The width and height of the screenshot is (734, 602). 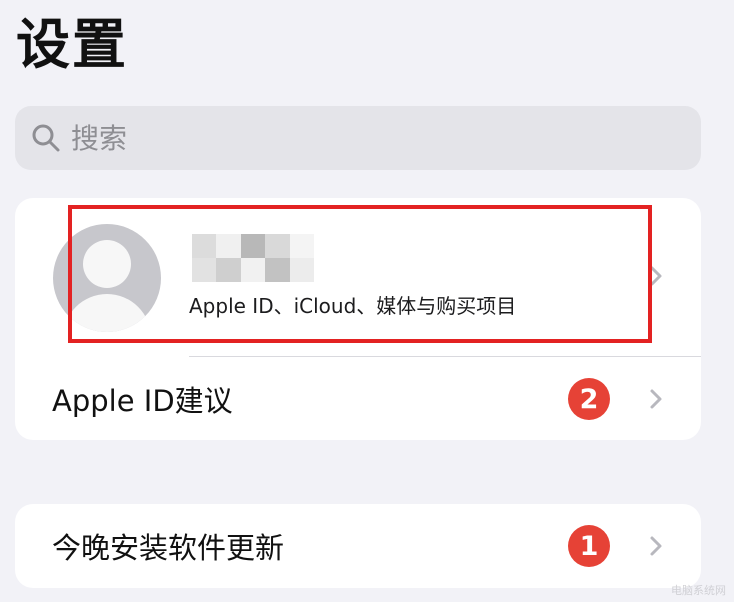 I want to click on watermark: 电脑系统网, so click(x=698, y=590).